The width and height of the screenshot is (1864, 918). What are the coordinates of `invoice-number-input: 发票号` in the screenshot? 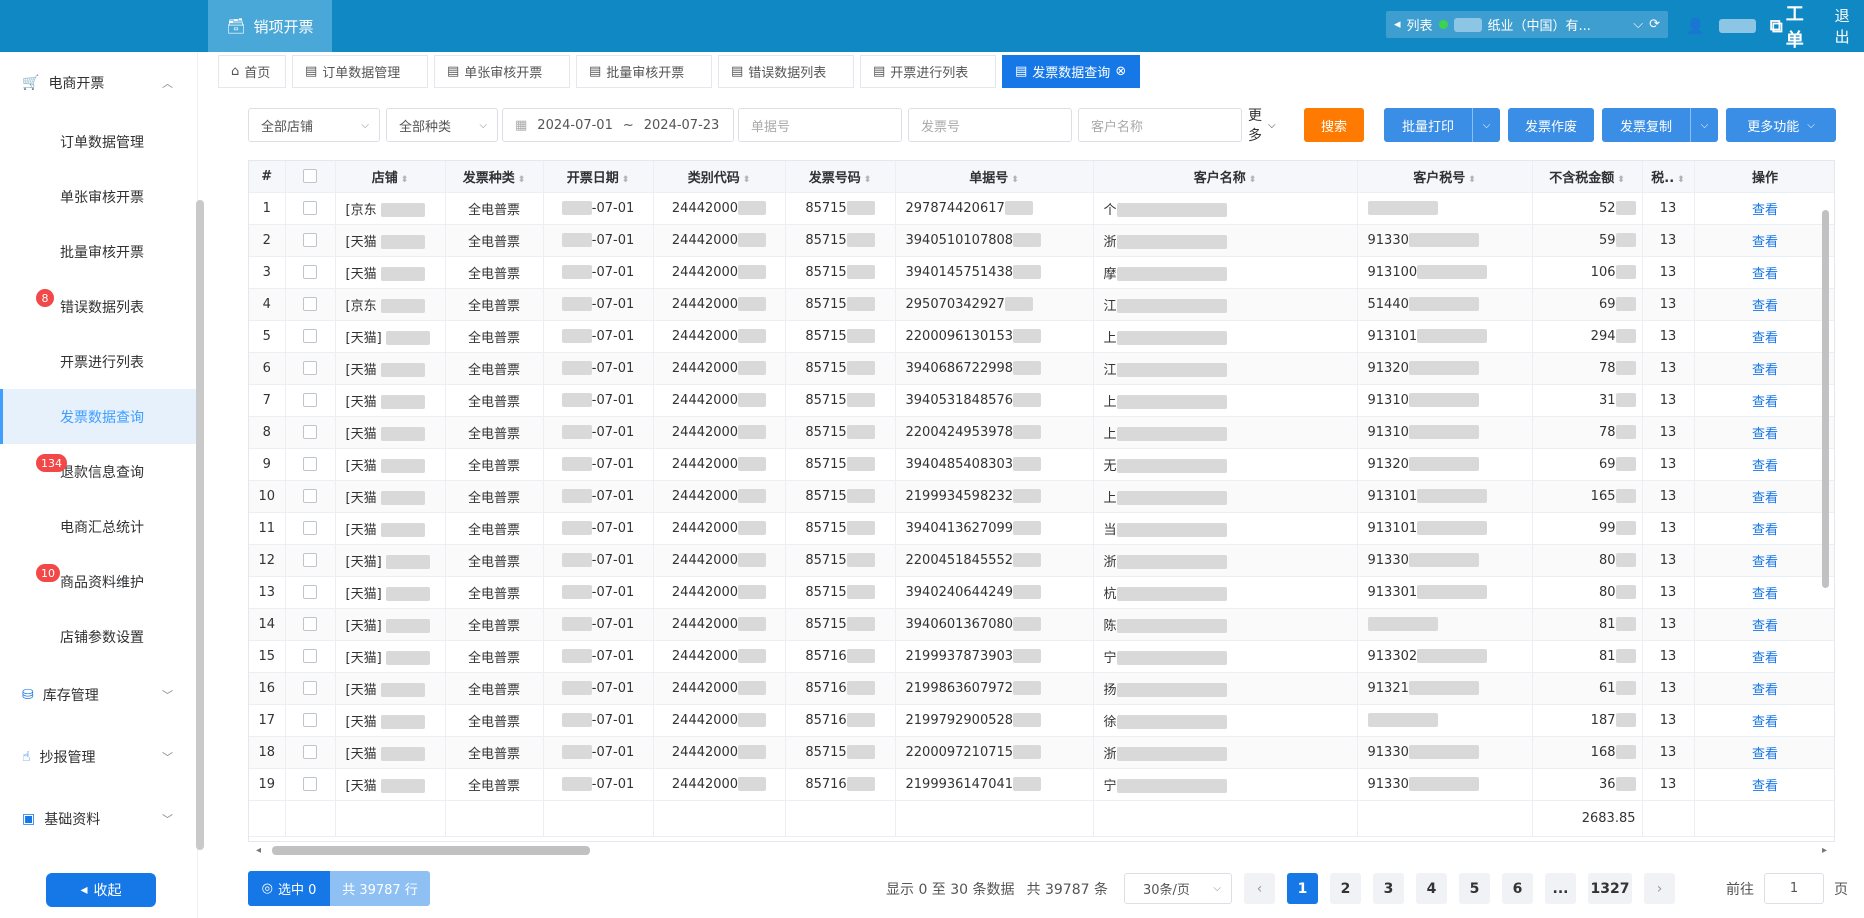 It's located at (990, 125).